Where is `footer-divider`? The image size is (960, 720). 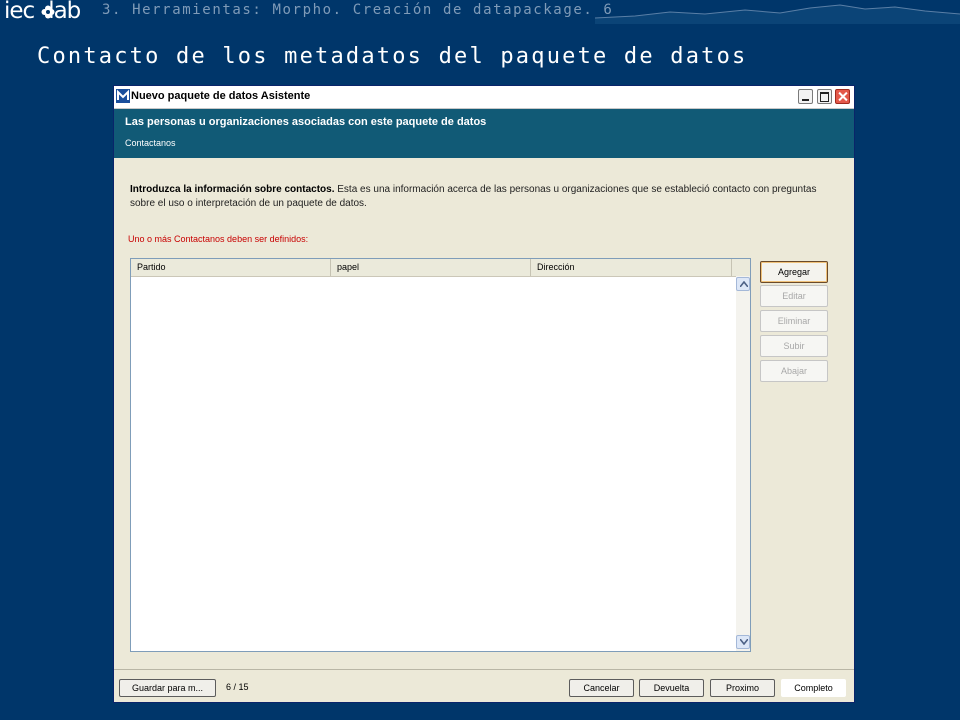 footer-divider is located at coordinates (484, 669).